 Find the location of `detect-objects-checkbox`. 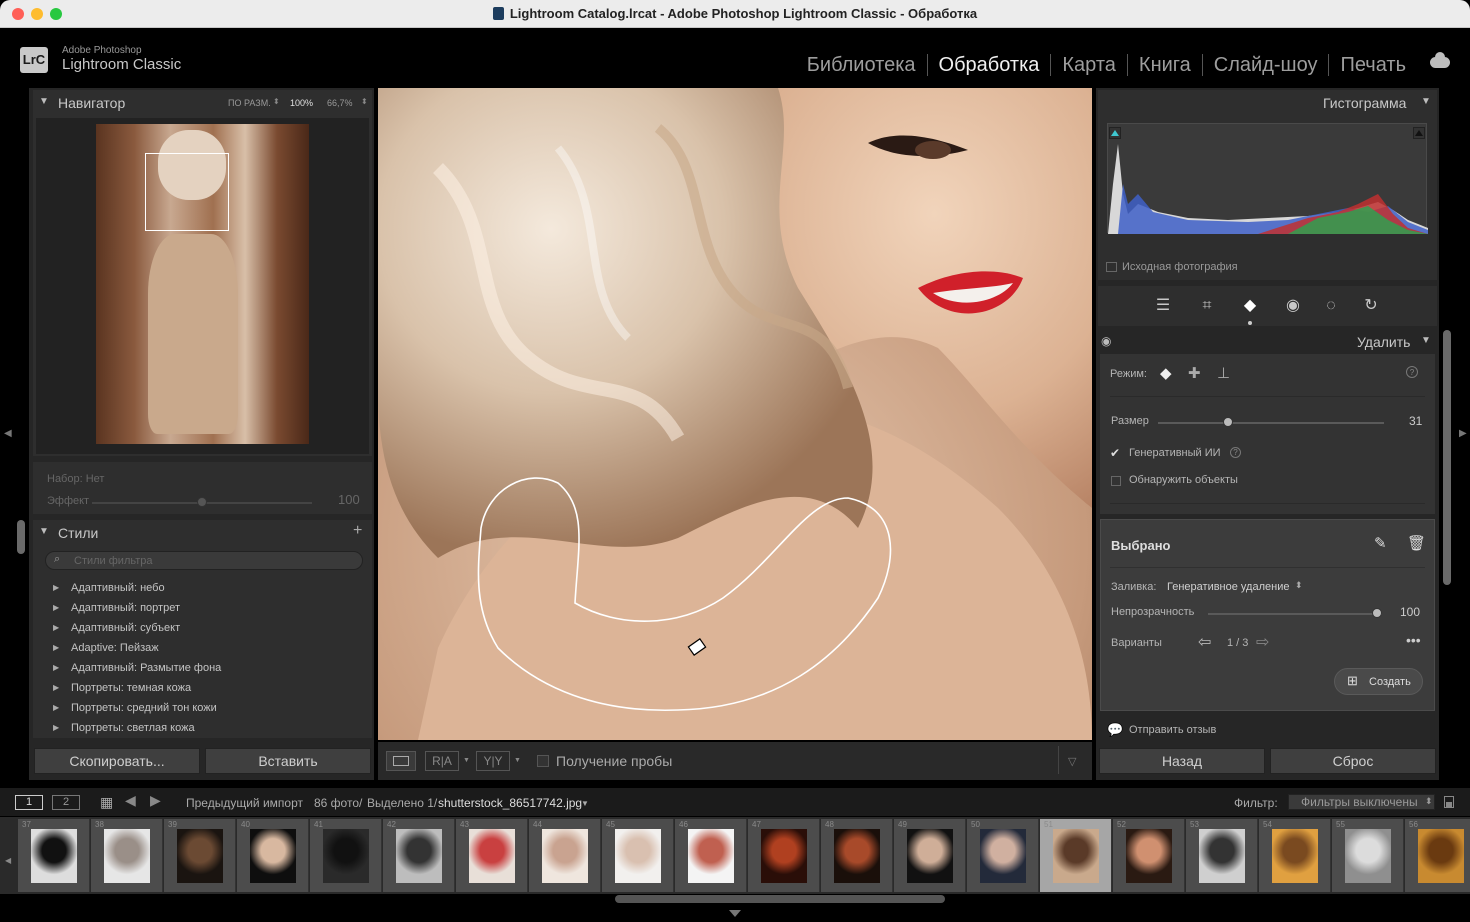

detect-objects-checkbox is located at coordinates (1116, 481).